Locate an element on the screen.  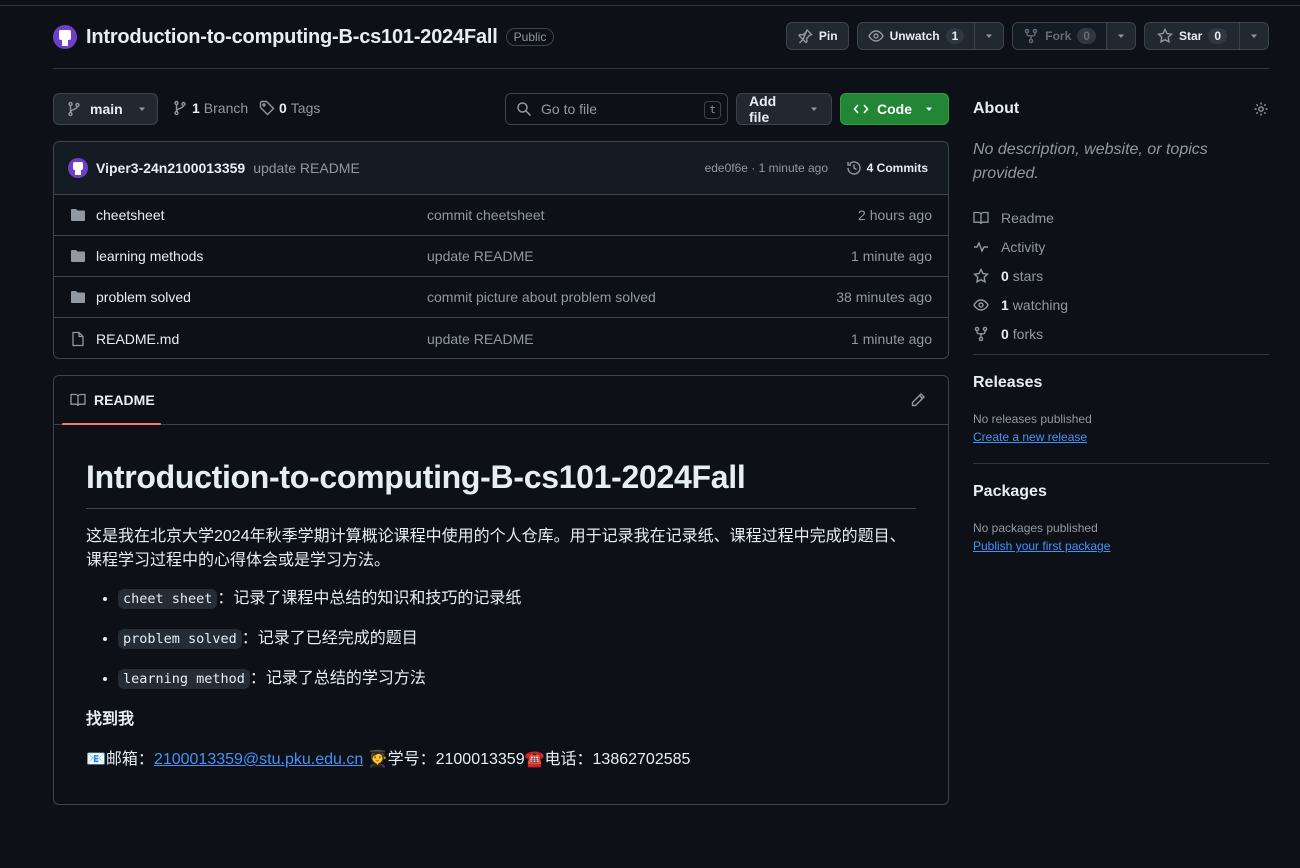
releases-status: No releases published is located at coordinates (1032, 419).